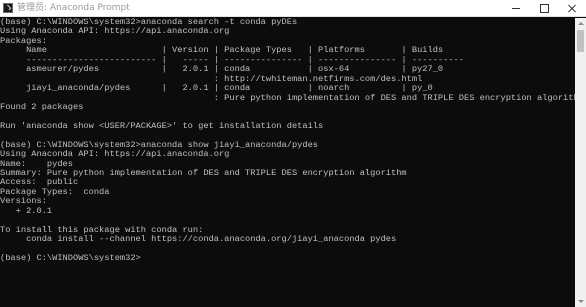 The width and height of the screenshot is (586, 307). Describe the element at coordinates (42, 106) in the screenshot. I see `console-line: Found 2 packages` at that location.